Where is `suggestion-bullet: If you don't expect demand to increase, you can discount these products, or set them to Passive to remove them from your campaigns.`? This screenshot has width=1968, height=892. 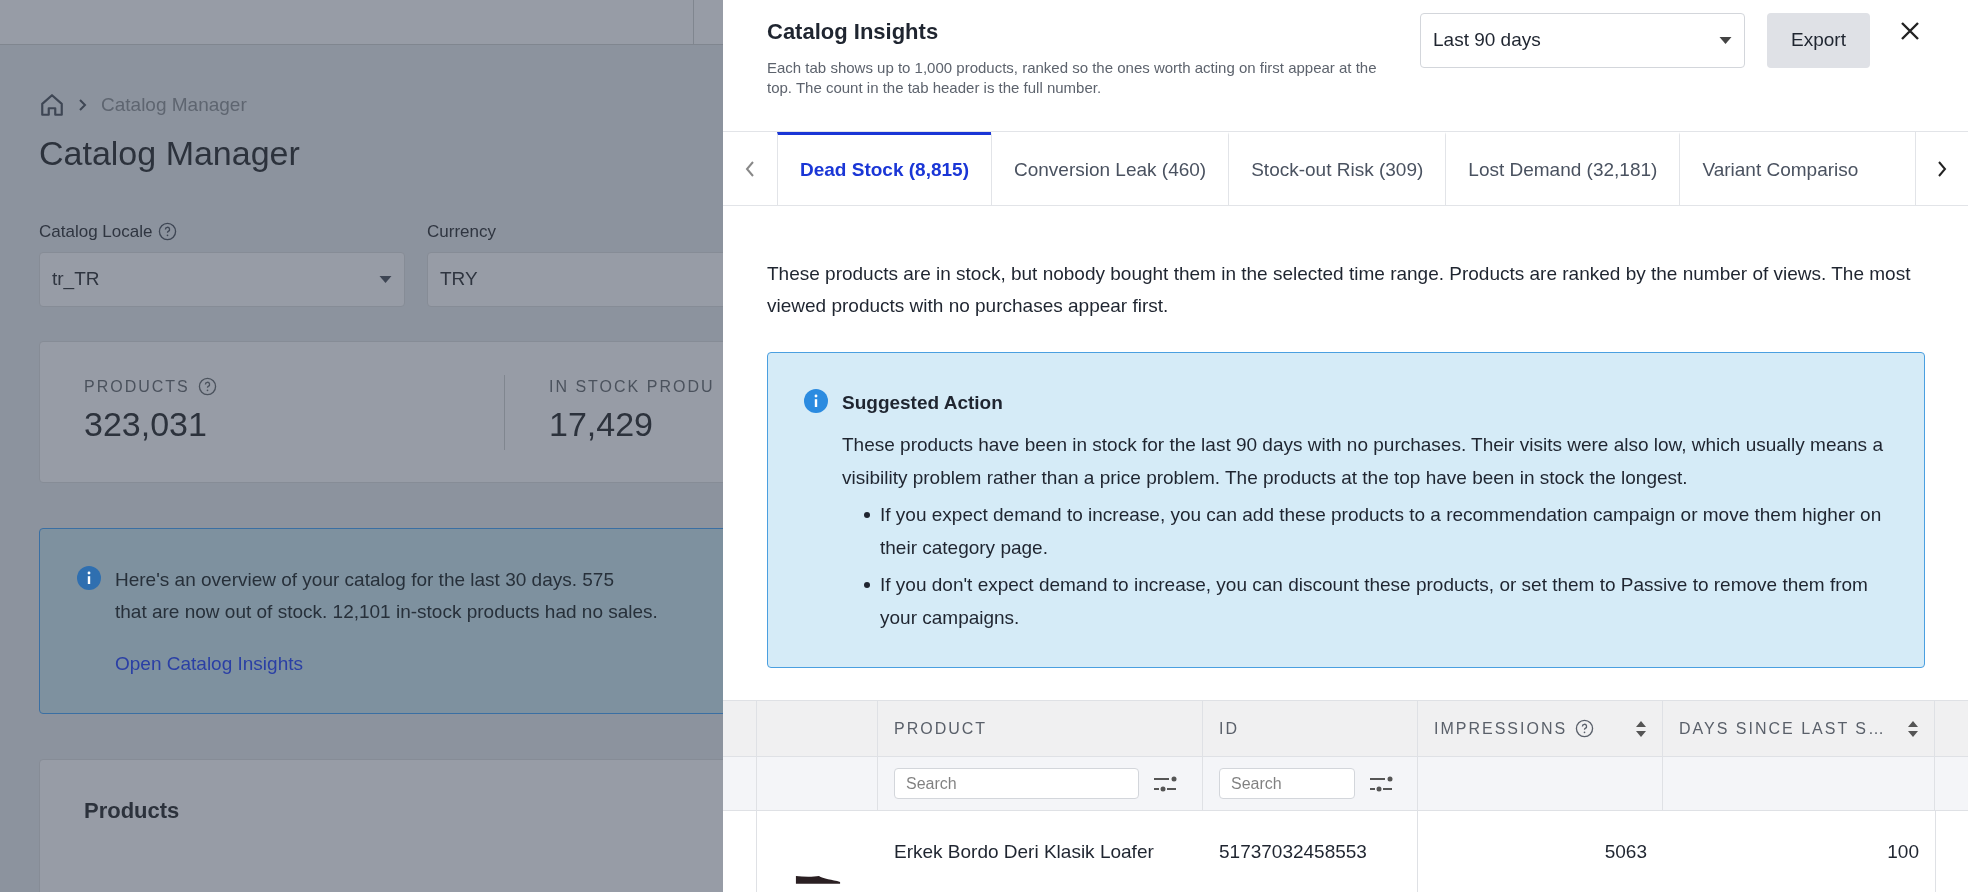 suggestion-bullet: If you don't expect demand to increase, you can discount these products, or set them to Passive to remove them from your campaigns. is located at coordinates (1374, 601).